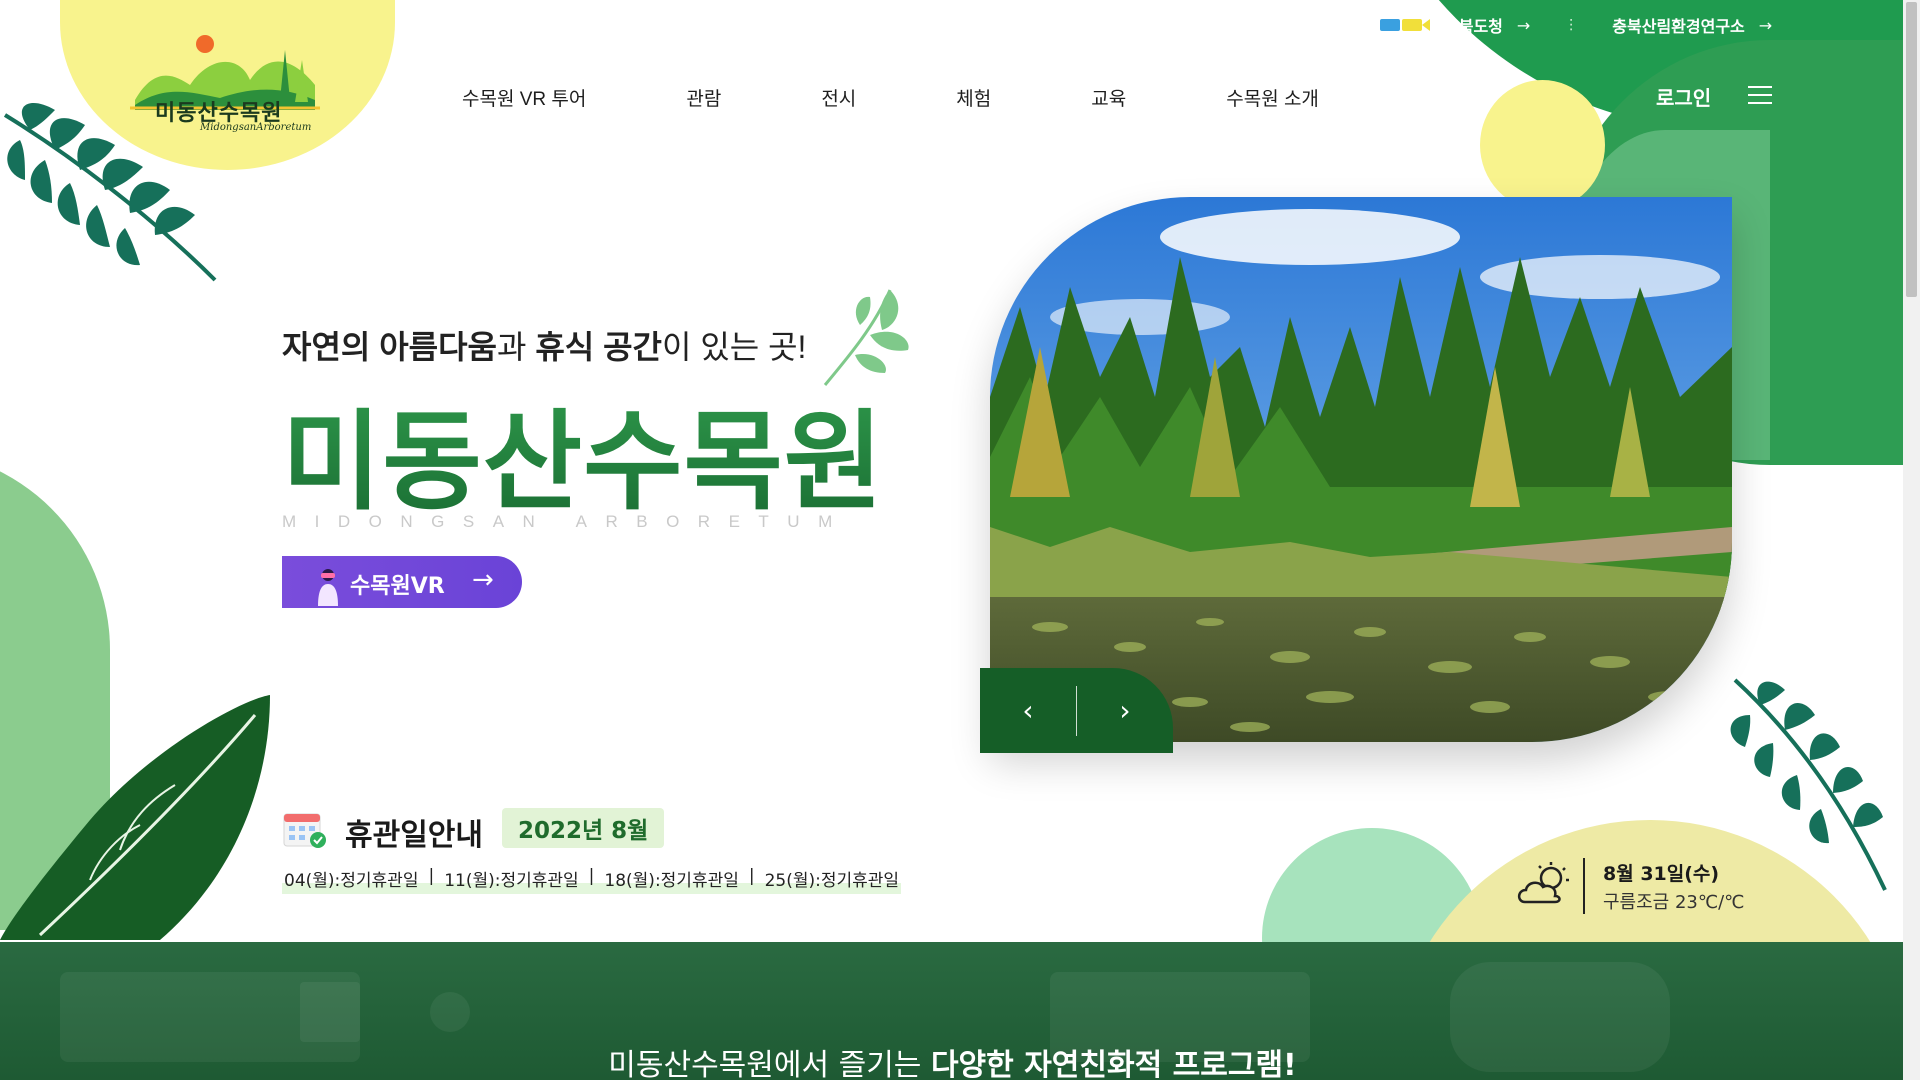  I want to click on logo-subtitle: MidongsanArboretum, so click(256, 127).